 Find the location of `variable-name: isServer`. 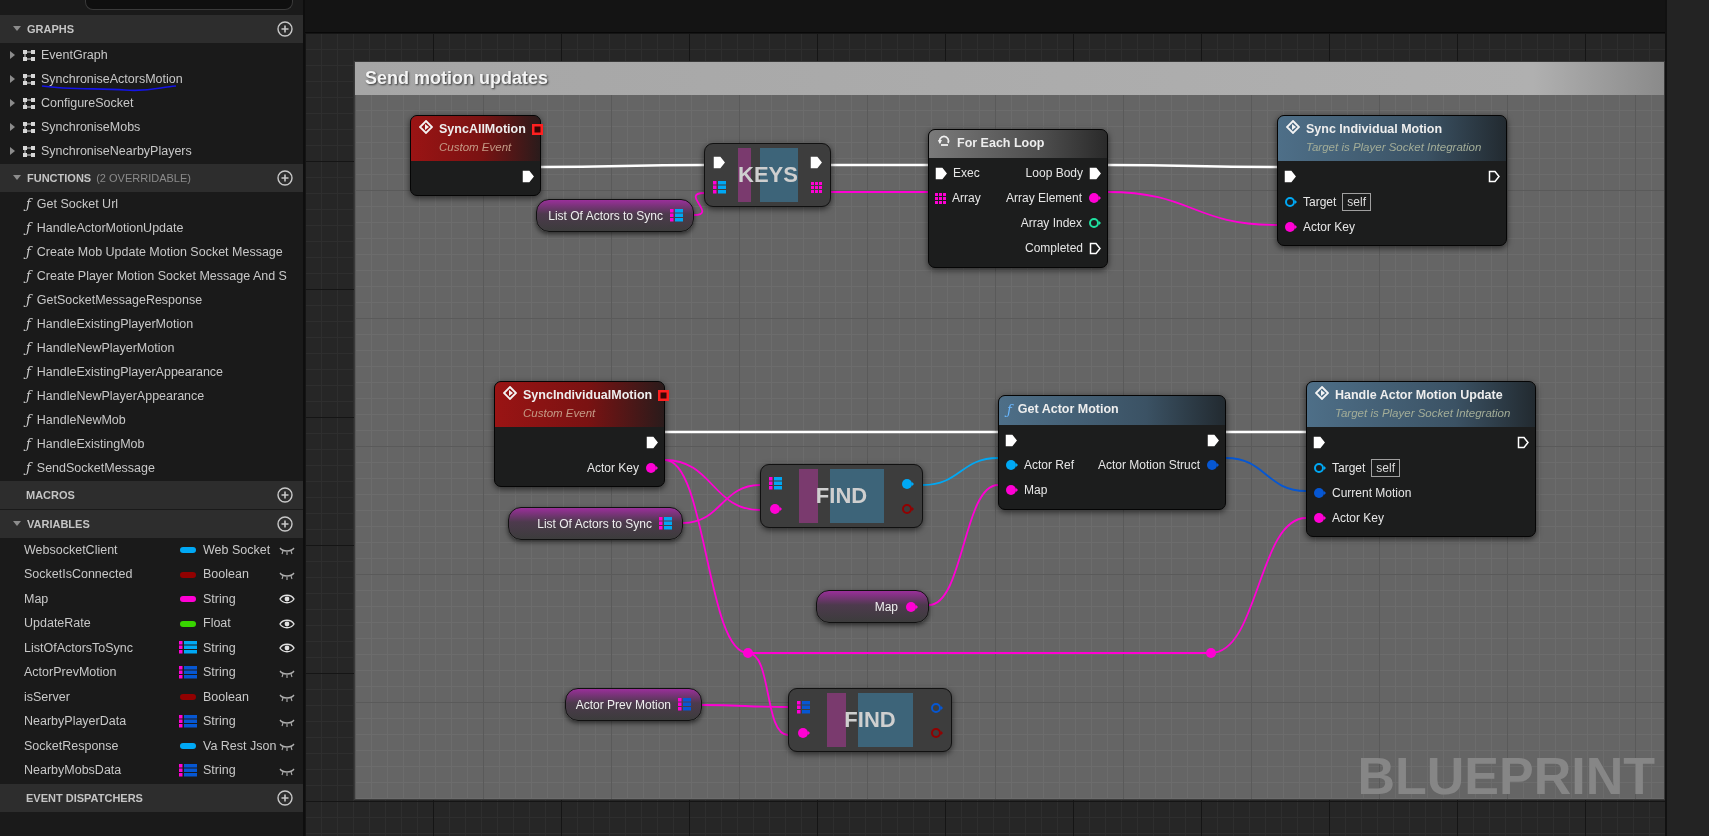

variable-name: isServer is located at coordinates (101, 697).